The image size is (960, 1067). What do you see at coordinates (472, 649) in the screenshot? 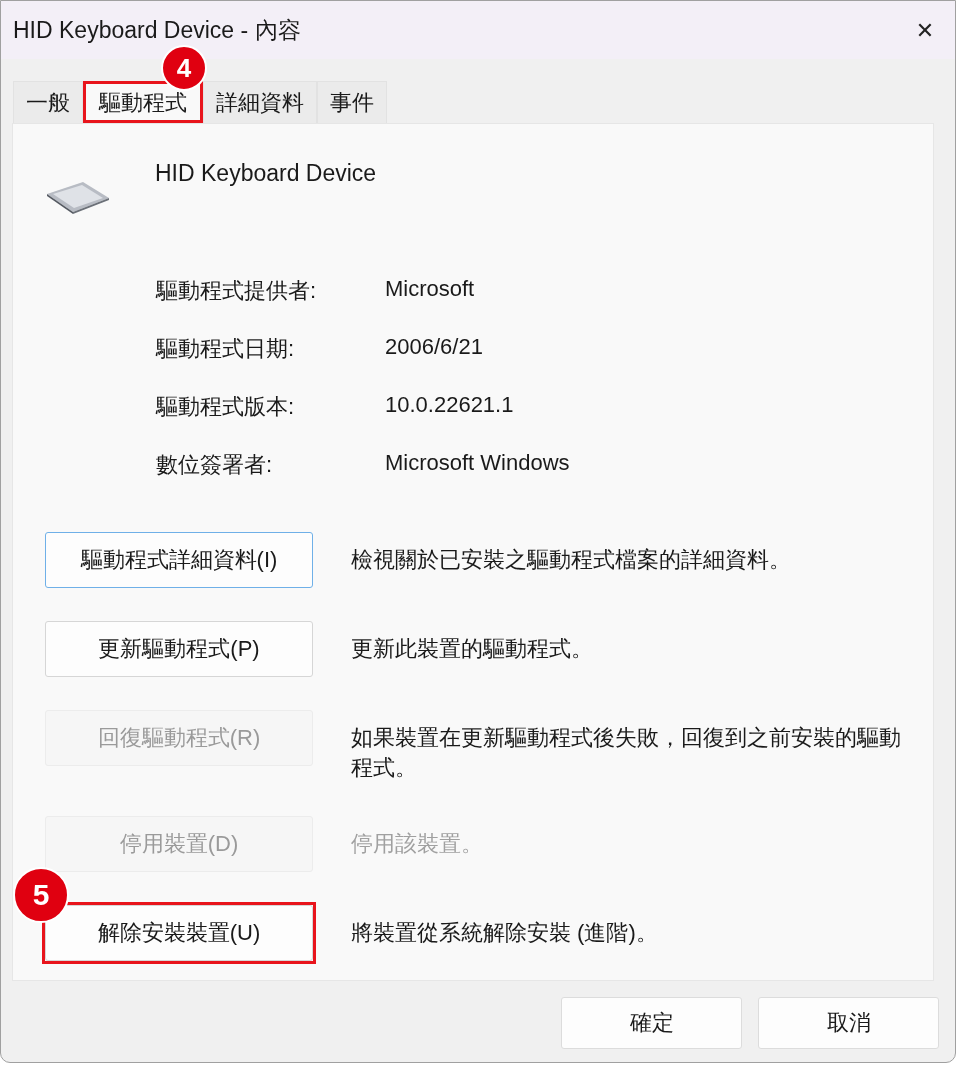
I see `action-description: 更新此裝置的驅動程式。` at bounding box center [472, 649].